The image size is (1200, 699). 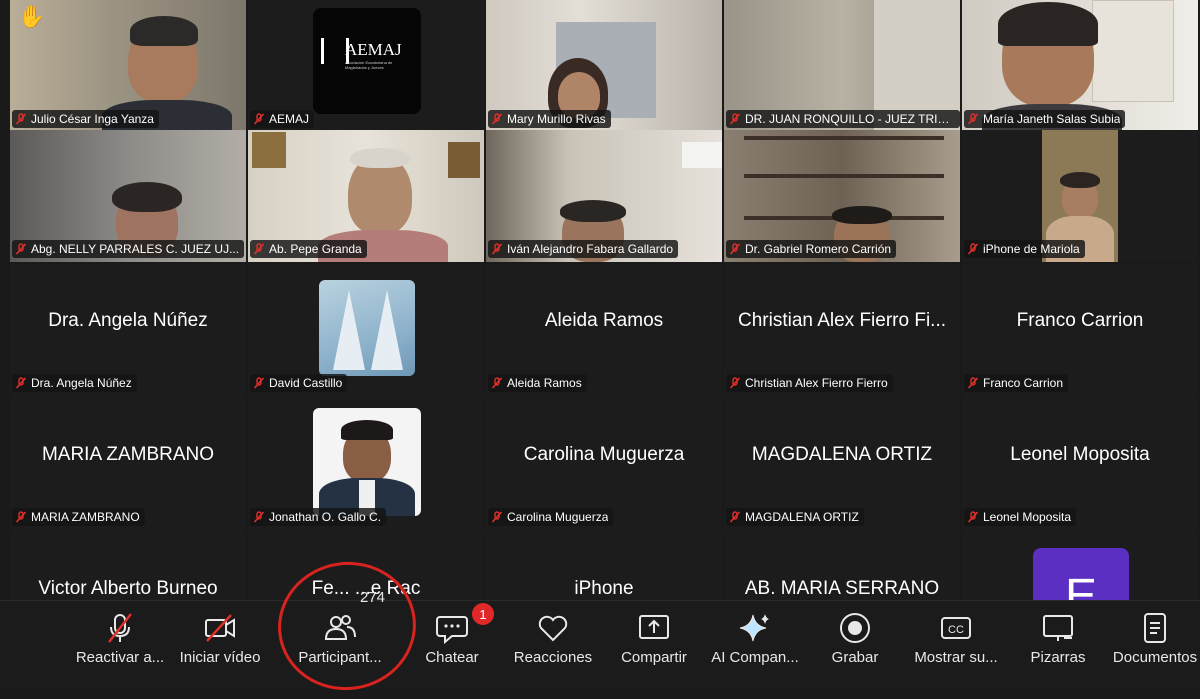 I want to click on participant-tile: iPhone de Mariola, so click(x=1080, y=196).